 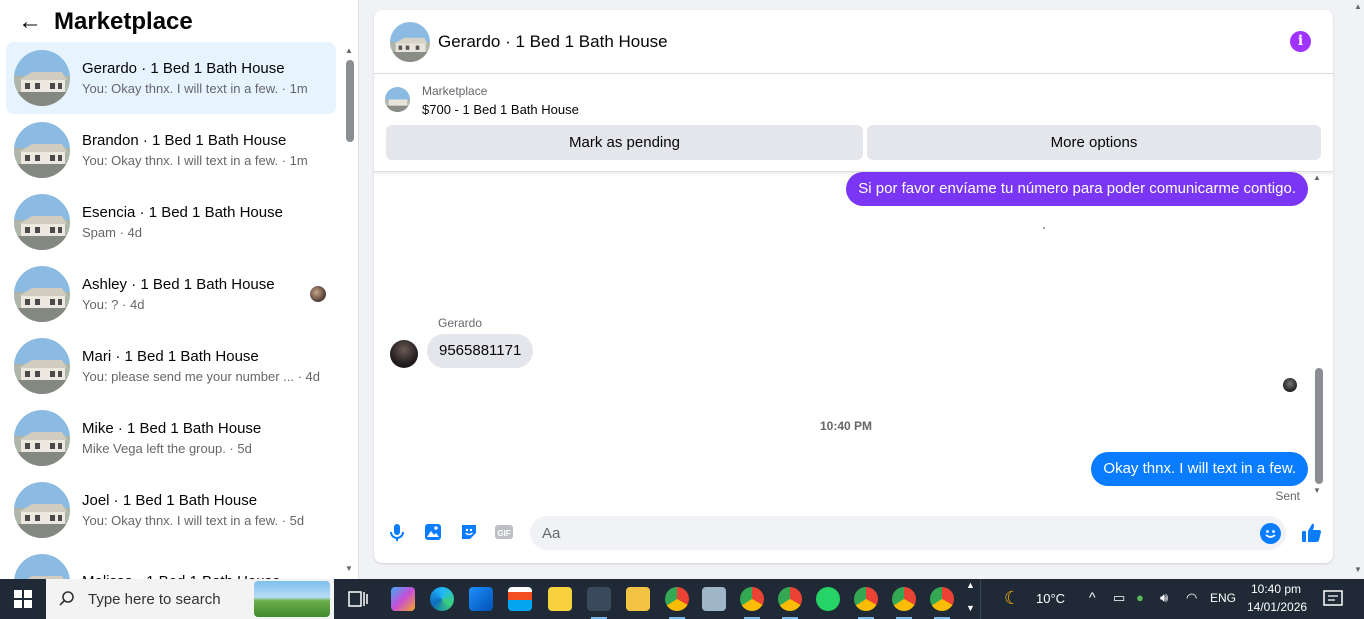 What do you see at coordinates (178, 284) in the screenshot?
I see `conversation-name: Ashley · 1 Bed 1 Bath House` at bounding box center [178, 284].